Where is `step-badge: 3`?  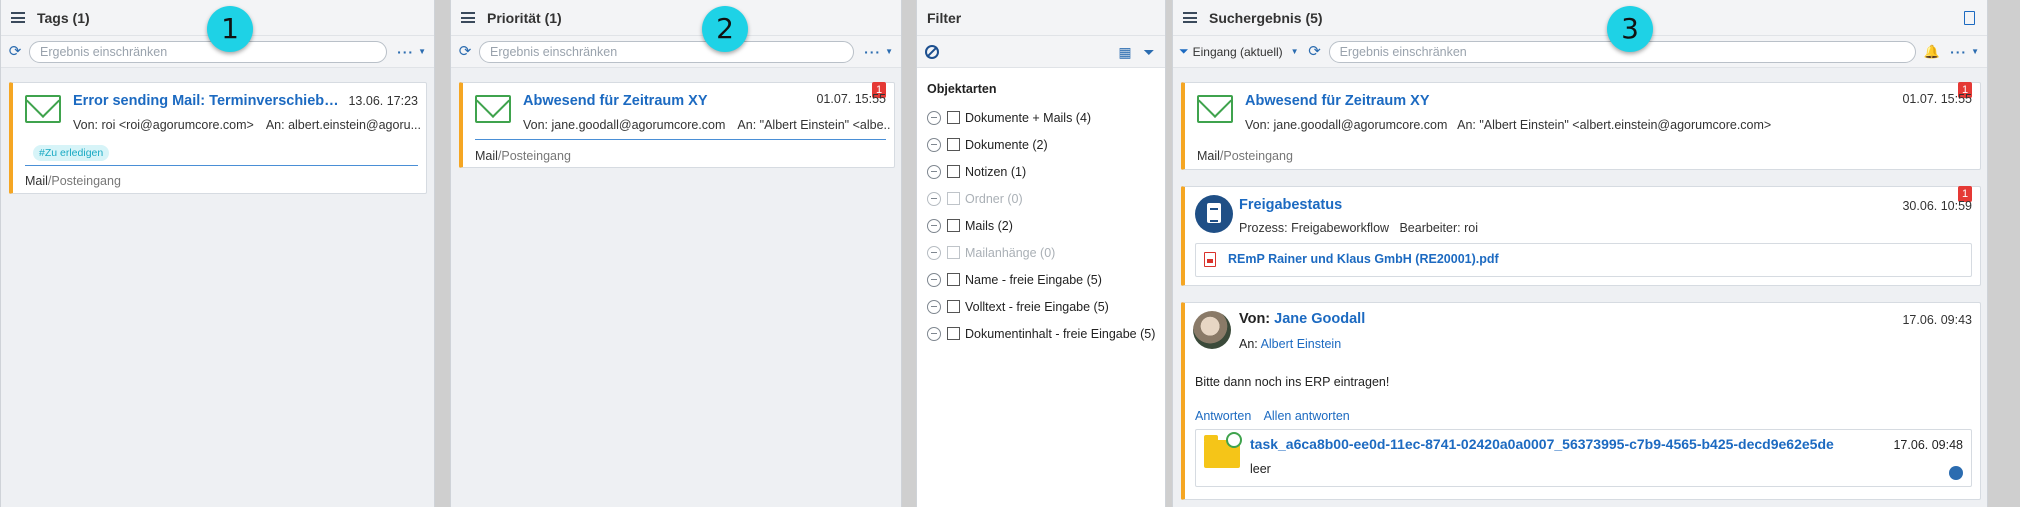
step-badge: 3 is located at coordinates (1630, 29).